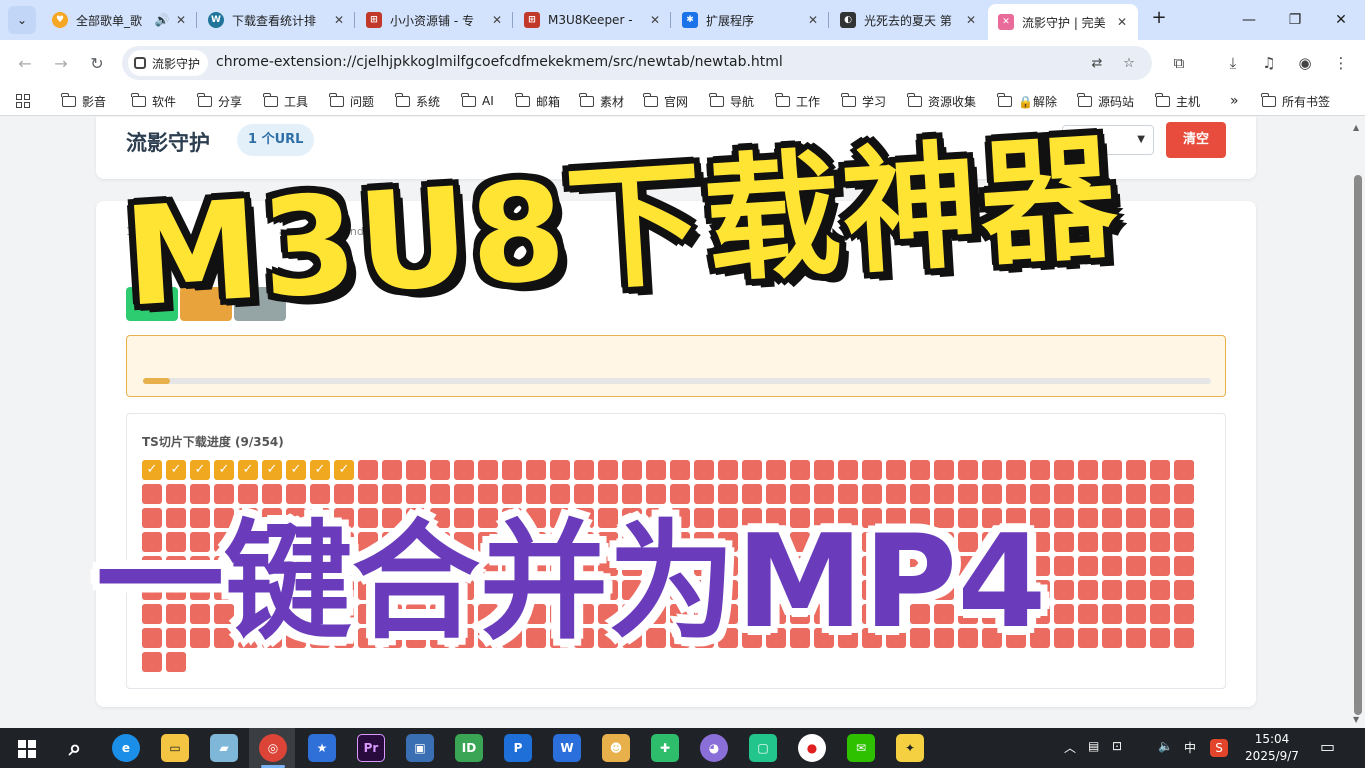 The image size is (1365, 768). I want to click on forward-button: →, so click(61, 63).